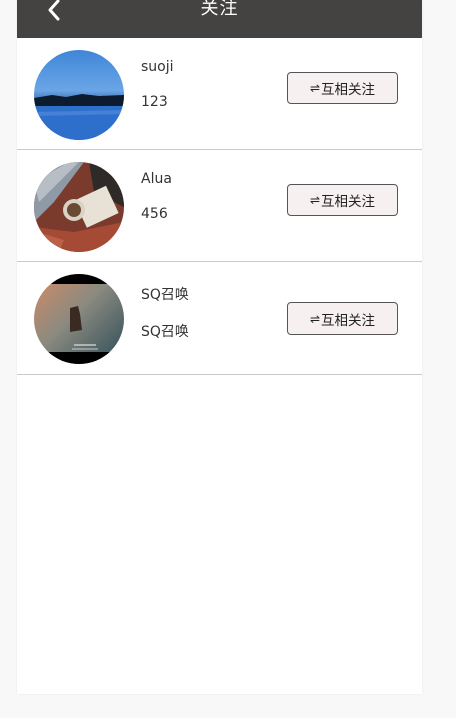 Image resolution: width=456 pixels, height=718 pixels. Describe the element at coordinates (154, 102) in the screenshot. I see `user-subtitle: 123` at that location.